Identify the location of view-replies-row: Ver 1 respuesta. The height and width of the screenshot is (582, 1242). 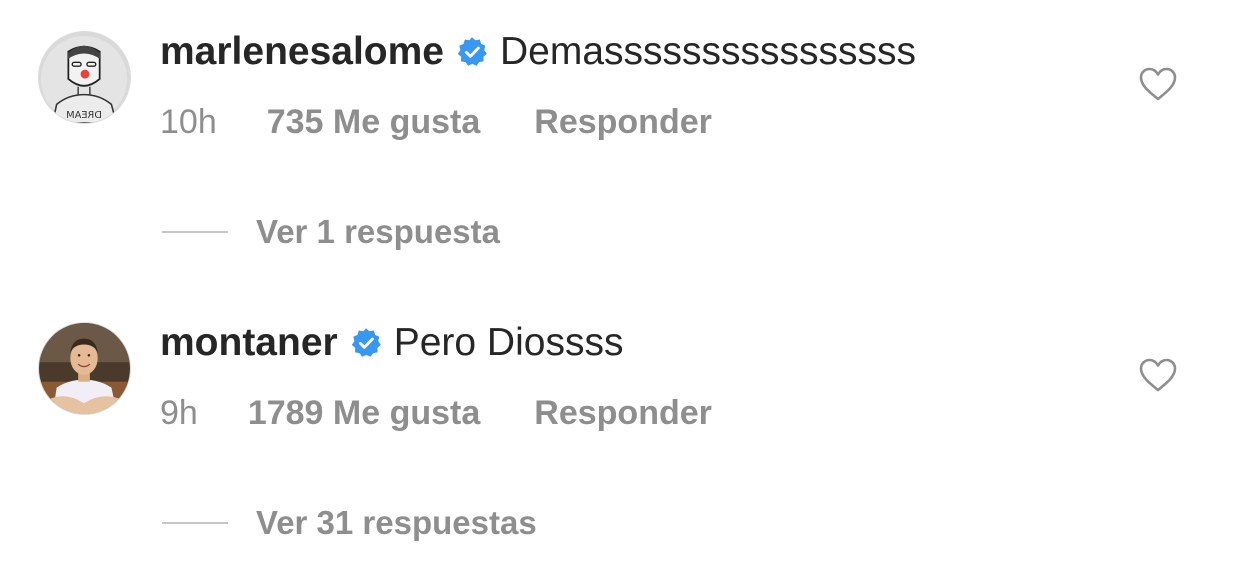
(331, 232).